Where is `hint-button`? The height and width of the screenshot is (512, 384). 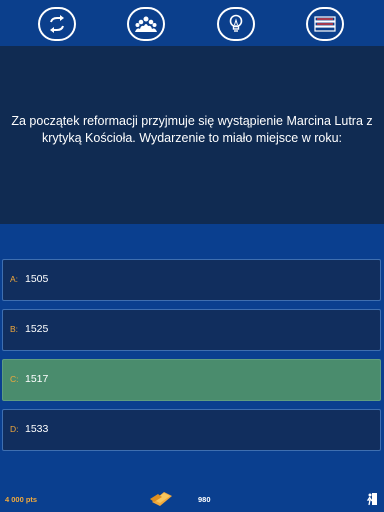 hint-button is located at coordinates (236, 24).